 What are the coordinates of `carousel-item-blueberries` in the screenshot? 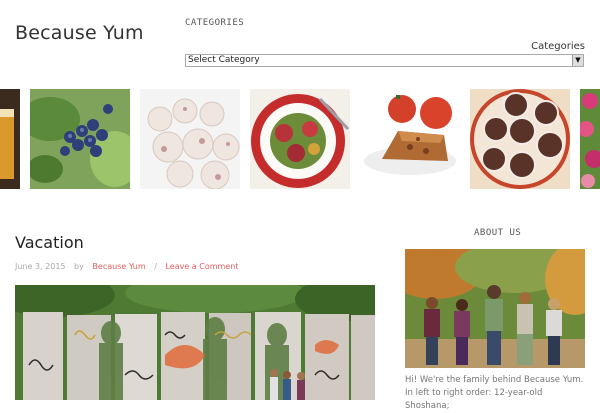 It's located at (80, 139).